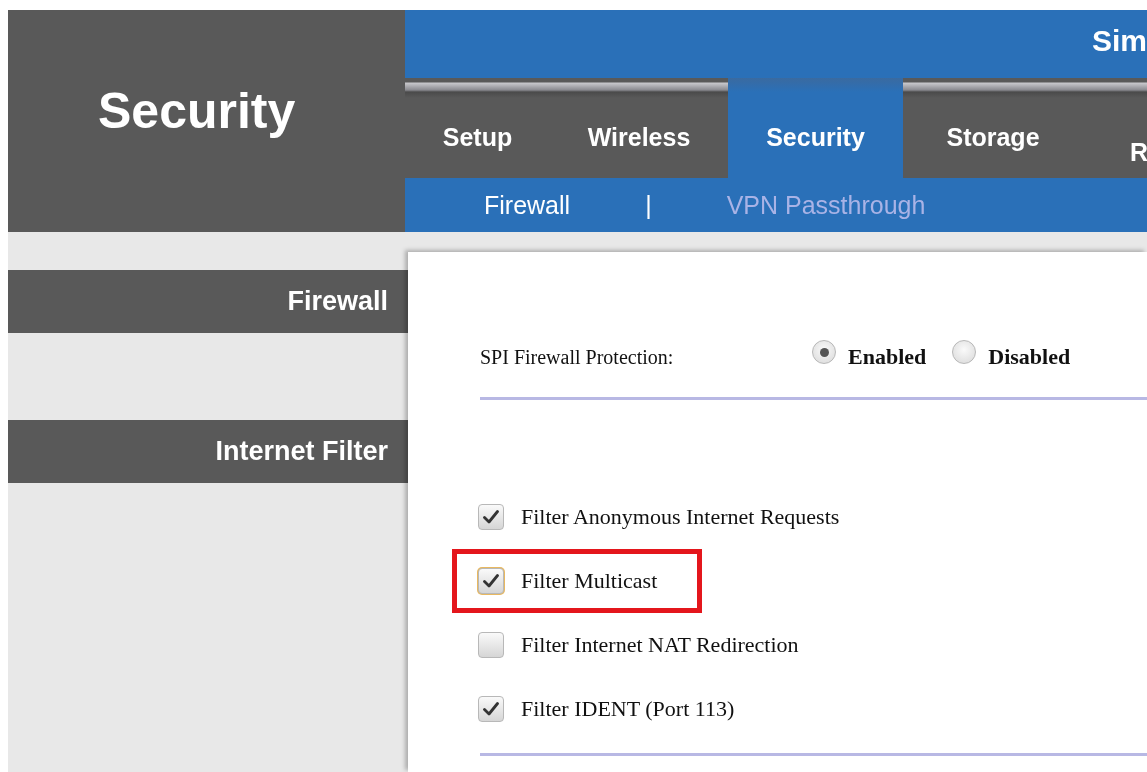 Image resolution: width=1147 pixels, height=772 pixels. Describe the element at coordinates (589, 581) in the screenshot. I see `checkbox-label: Filter Multicast` at that location.